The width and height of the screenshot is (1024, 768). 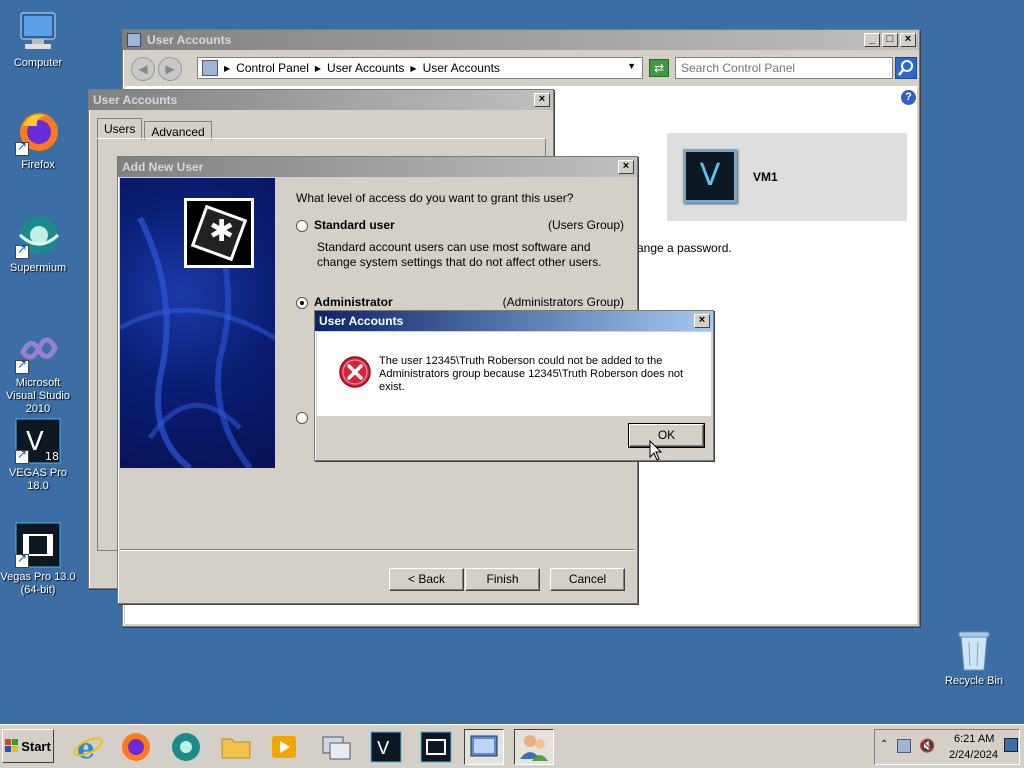 I want to click on change-password-text: ange a password., so click(x=684, y=248).